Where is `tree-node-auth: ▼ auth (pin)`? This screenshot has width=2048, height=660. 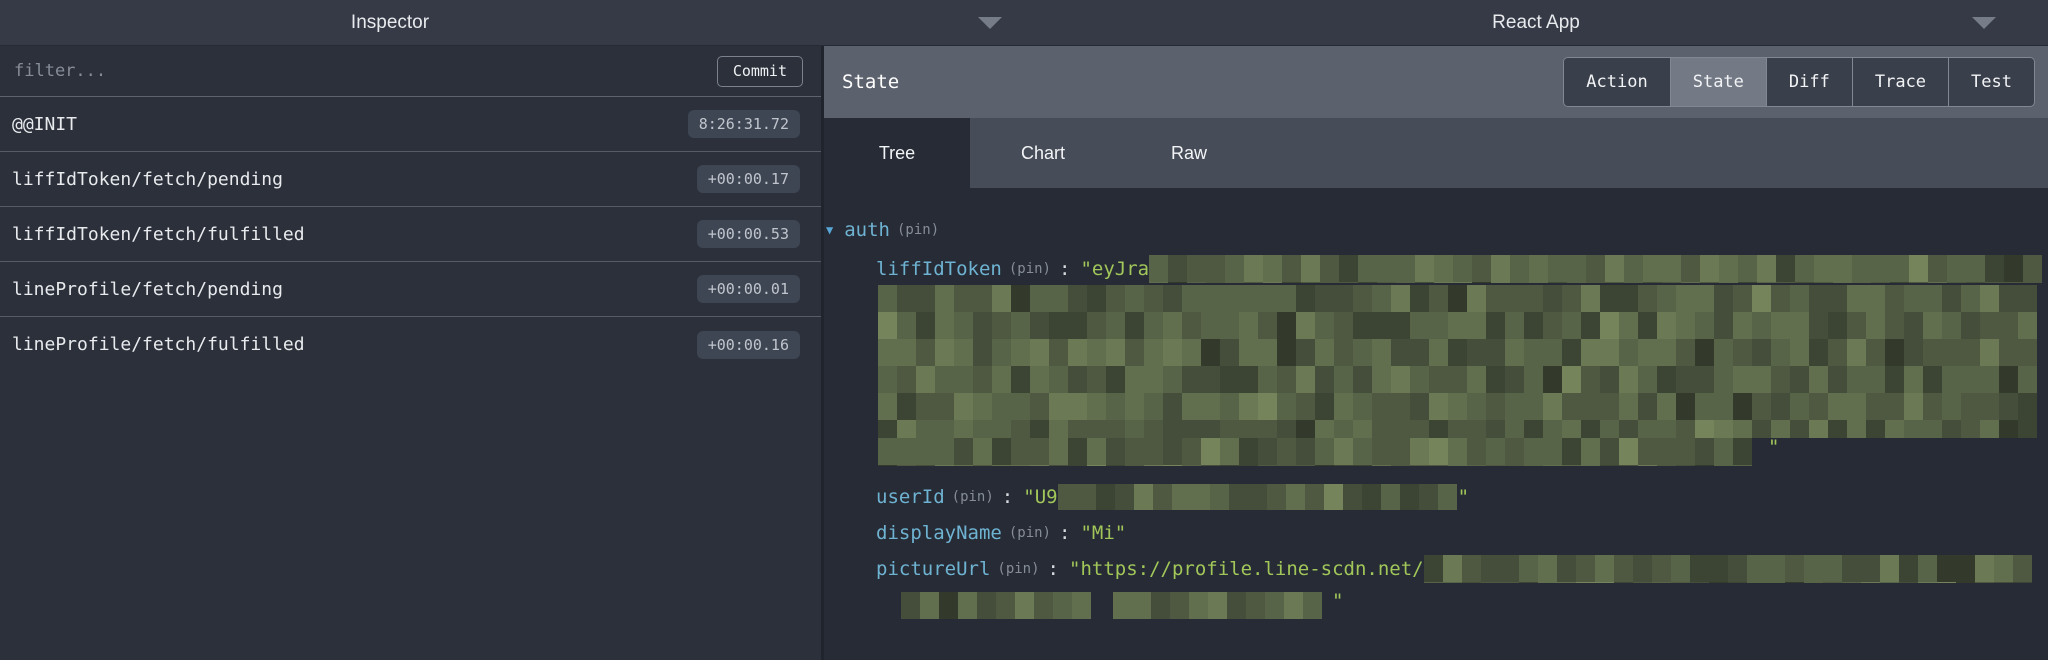 tree-node-auth: ▼ auth (pin) is located at coordinates (886, 230).